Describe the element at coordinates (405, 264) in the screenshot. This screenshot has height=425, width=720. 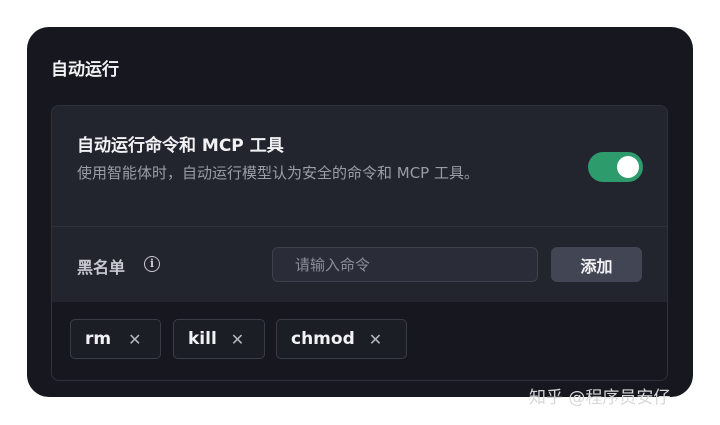
I see `command-input` at that location.